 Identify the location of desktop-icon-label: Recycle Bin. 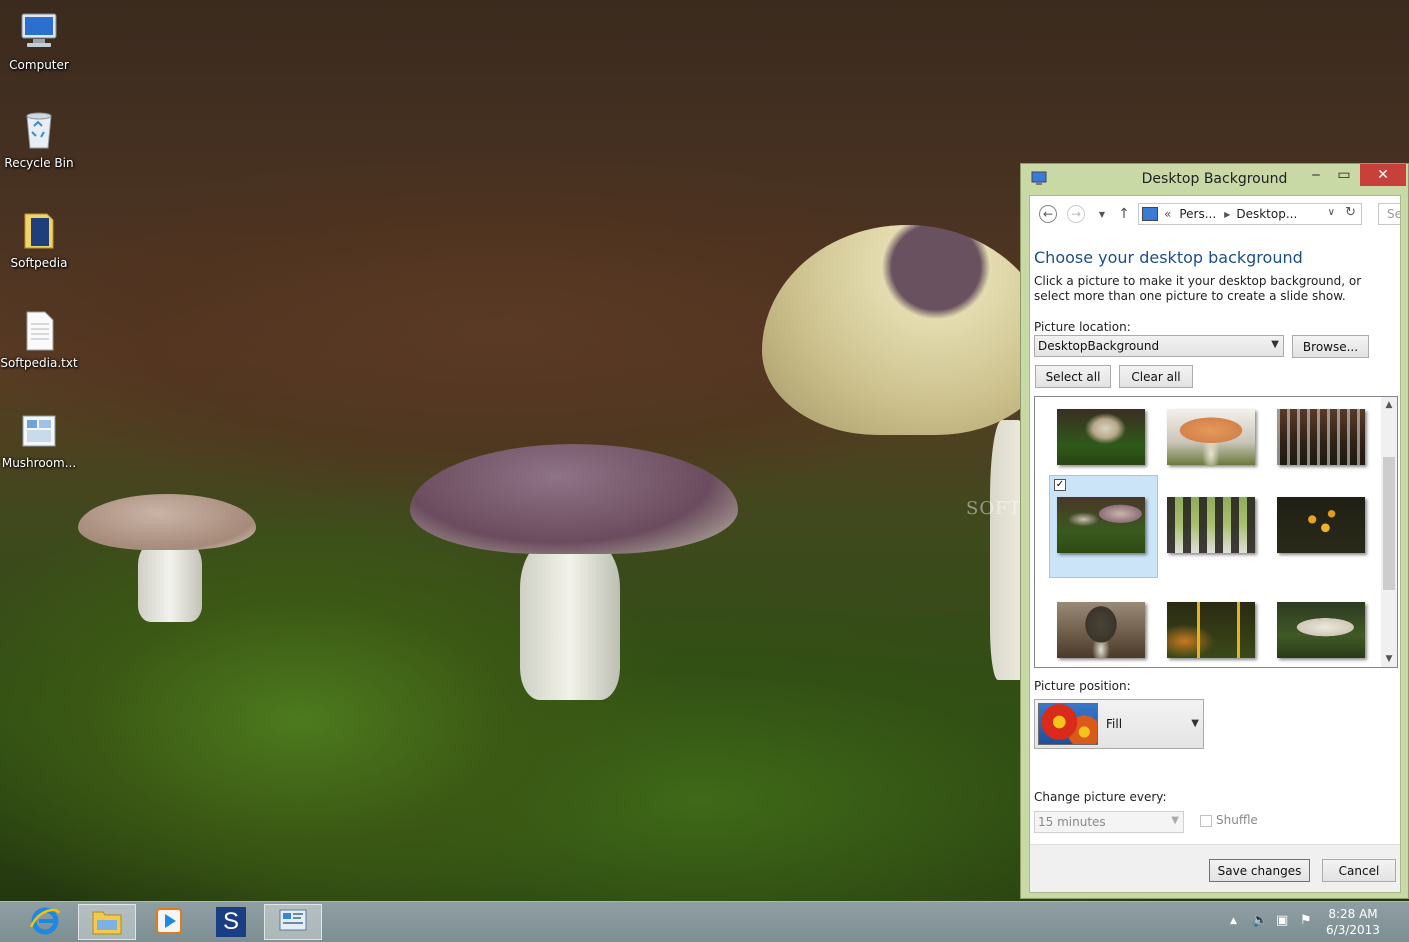
(39, 163).